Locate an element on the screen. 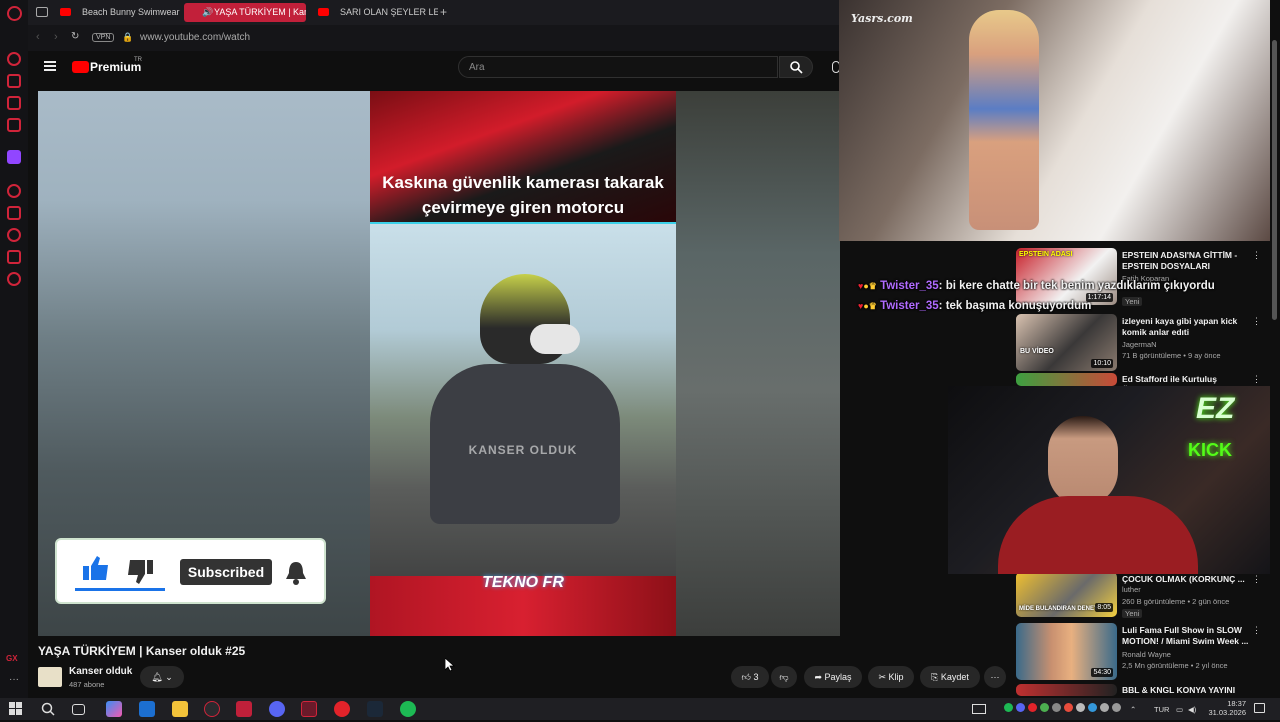 This screenshot has height=722, width=1280. opera-icon is located at coordinates (342, 709).